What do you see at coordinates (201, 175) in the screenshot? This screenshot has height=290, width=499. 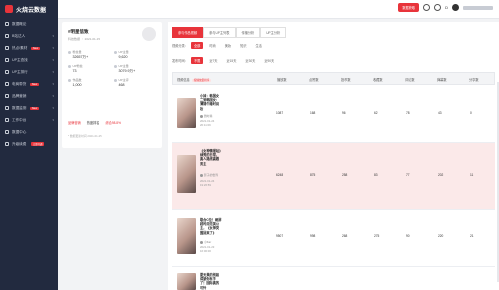 I see `author-avatar` at bounding box center [201, 175].